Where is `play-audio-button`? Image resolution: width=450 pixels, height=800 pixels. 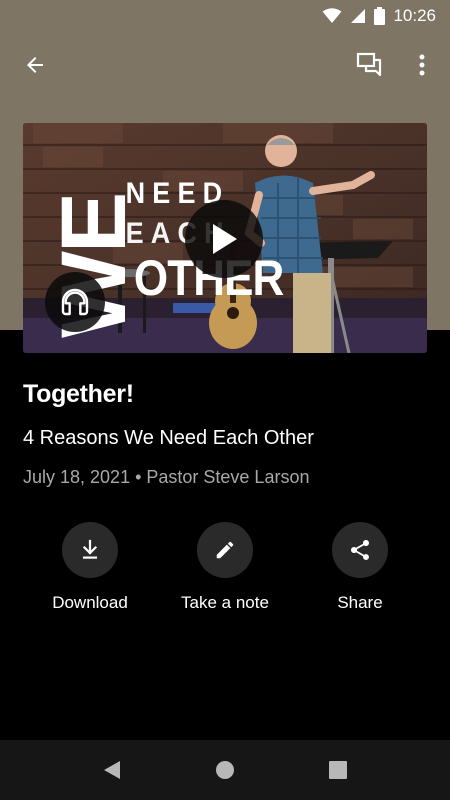 play-audio-button is located at coordinates (75, 302).